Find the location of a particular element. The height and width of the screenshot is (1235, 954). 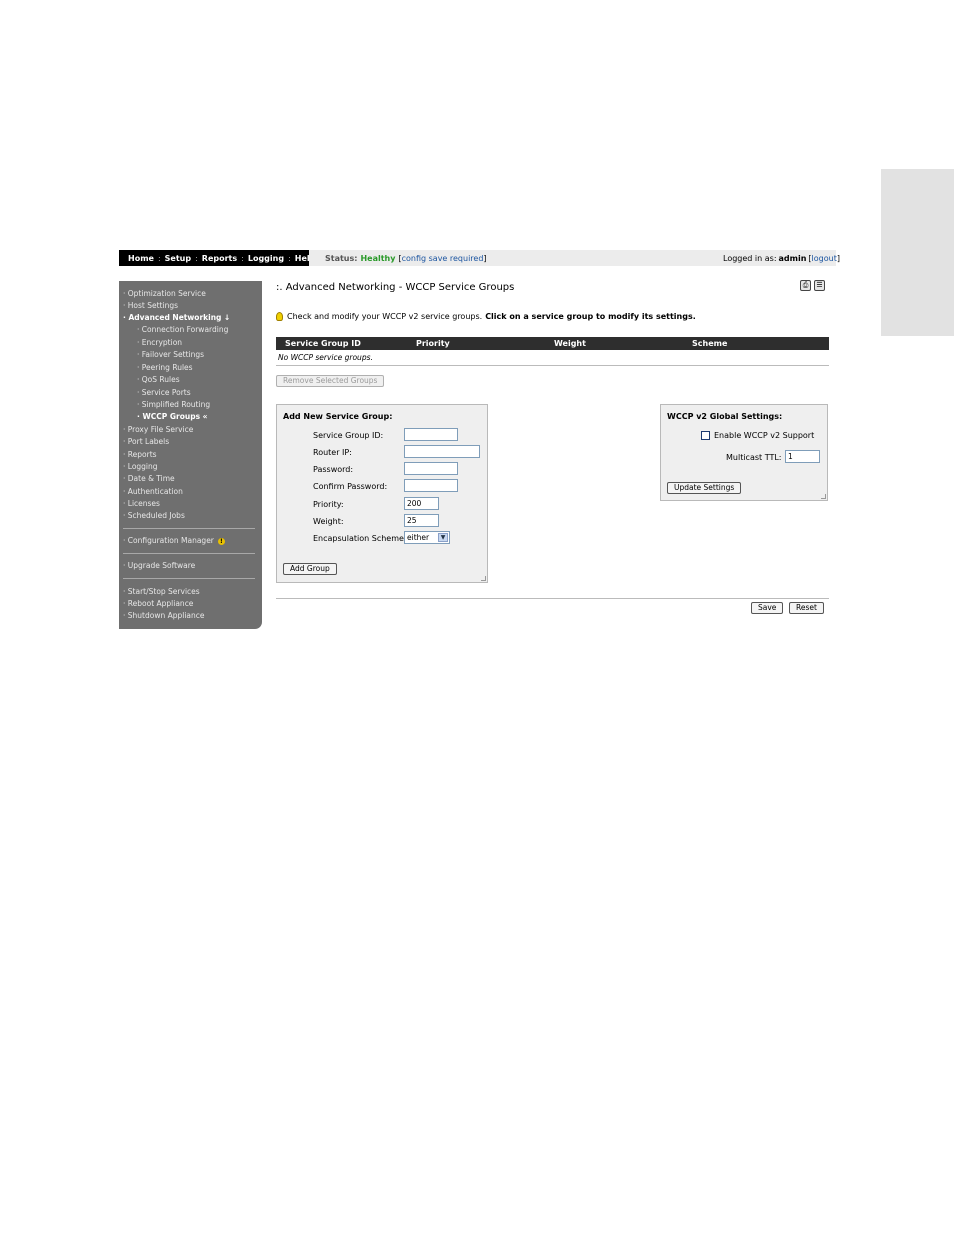

status-value: Healthy is located at coordinates (378, 258).